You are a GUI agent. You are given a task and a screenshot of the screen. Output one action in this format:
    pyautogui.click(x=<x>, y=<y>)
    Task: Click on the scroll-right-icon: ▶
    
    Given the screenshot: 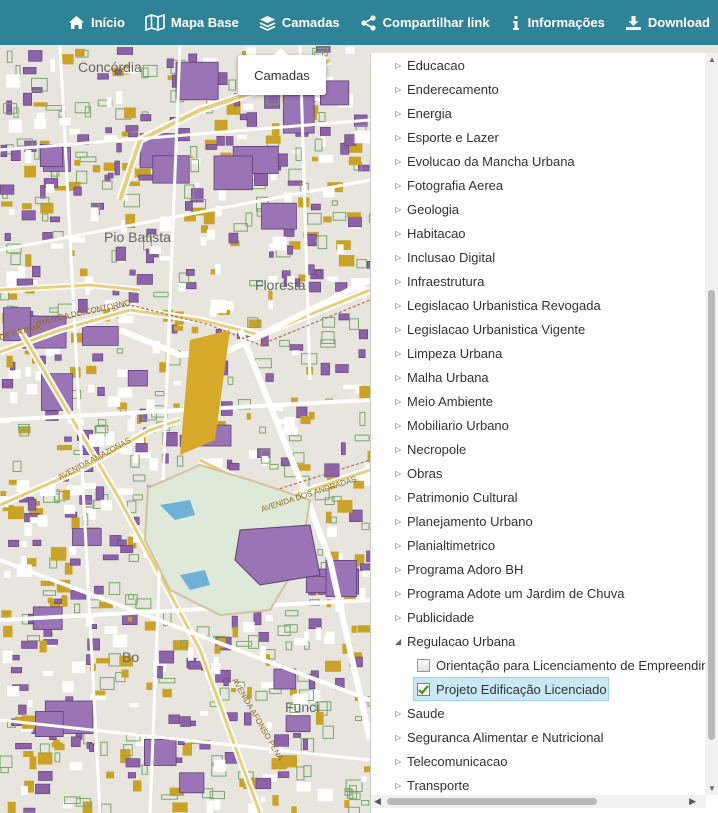 What is the action you would take?
    pyautogui.click(x=692, y=801)
    